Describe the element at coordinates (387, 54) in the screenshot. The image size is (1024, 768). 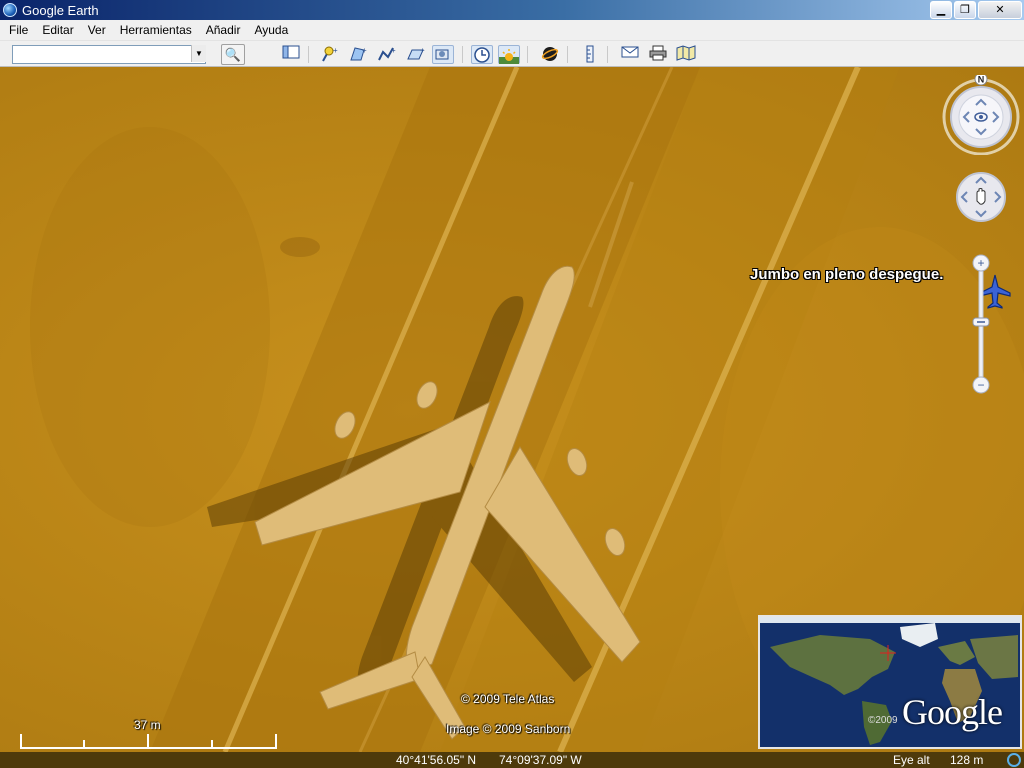
I see `add-path-icon: +` at that location.